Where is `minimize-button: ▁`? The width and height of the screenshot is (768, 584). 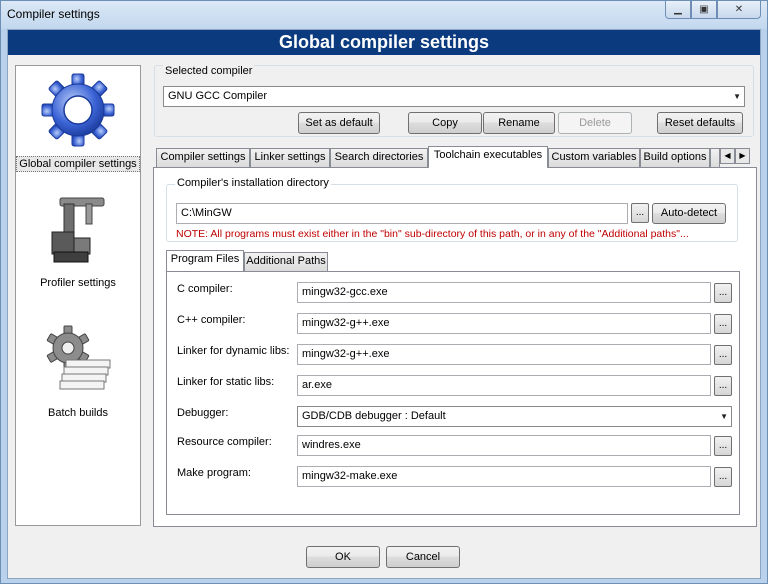 minimize-button: ▁ is located at coordinates (678, 10).